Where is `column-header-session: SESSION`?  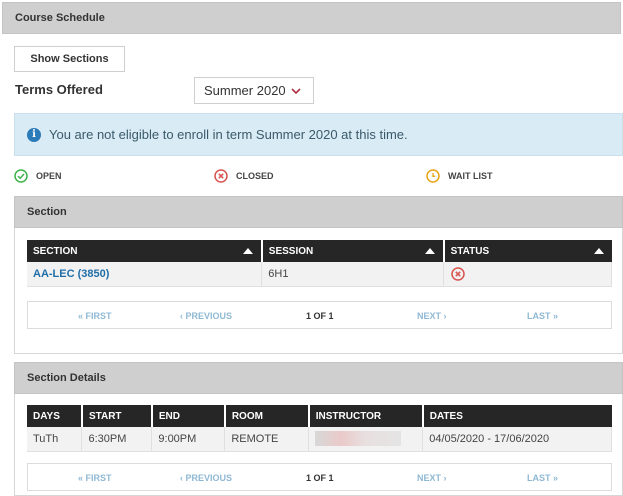
column-header-session: SESSION is located at coordinates (353, 251).